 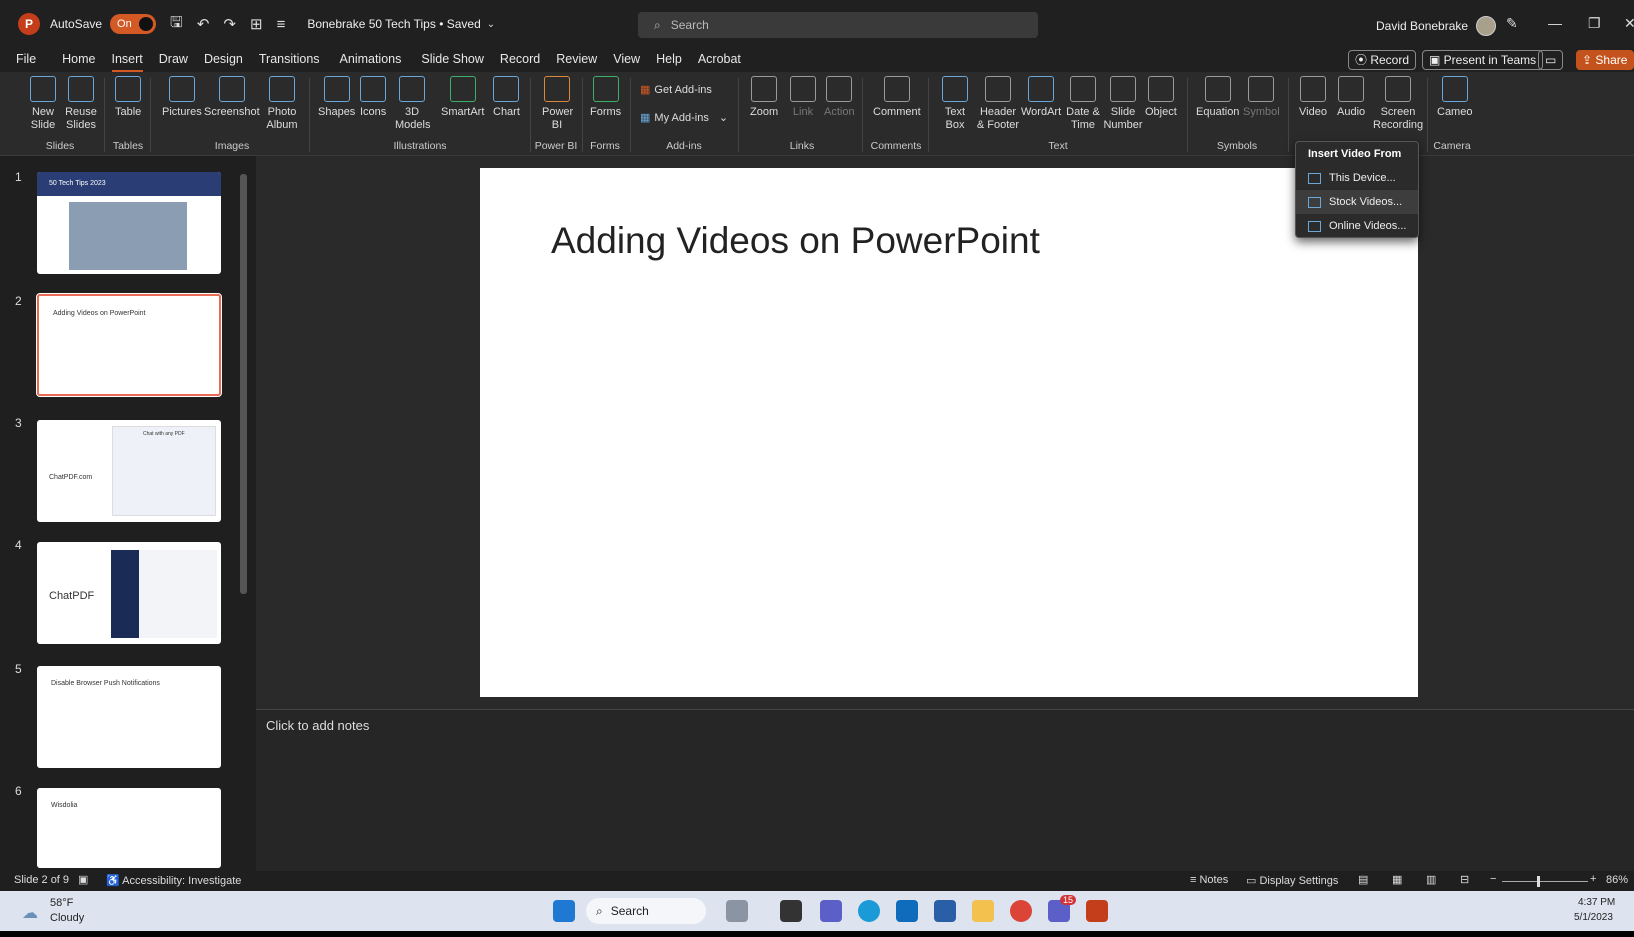 What do you see at coordinates (1436, 26) in the screenshot?
I see `user-account: David Bonebrake` at bounding box center [1436, 26].